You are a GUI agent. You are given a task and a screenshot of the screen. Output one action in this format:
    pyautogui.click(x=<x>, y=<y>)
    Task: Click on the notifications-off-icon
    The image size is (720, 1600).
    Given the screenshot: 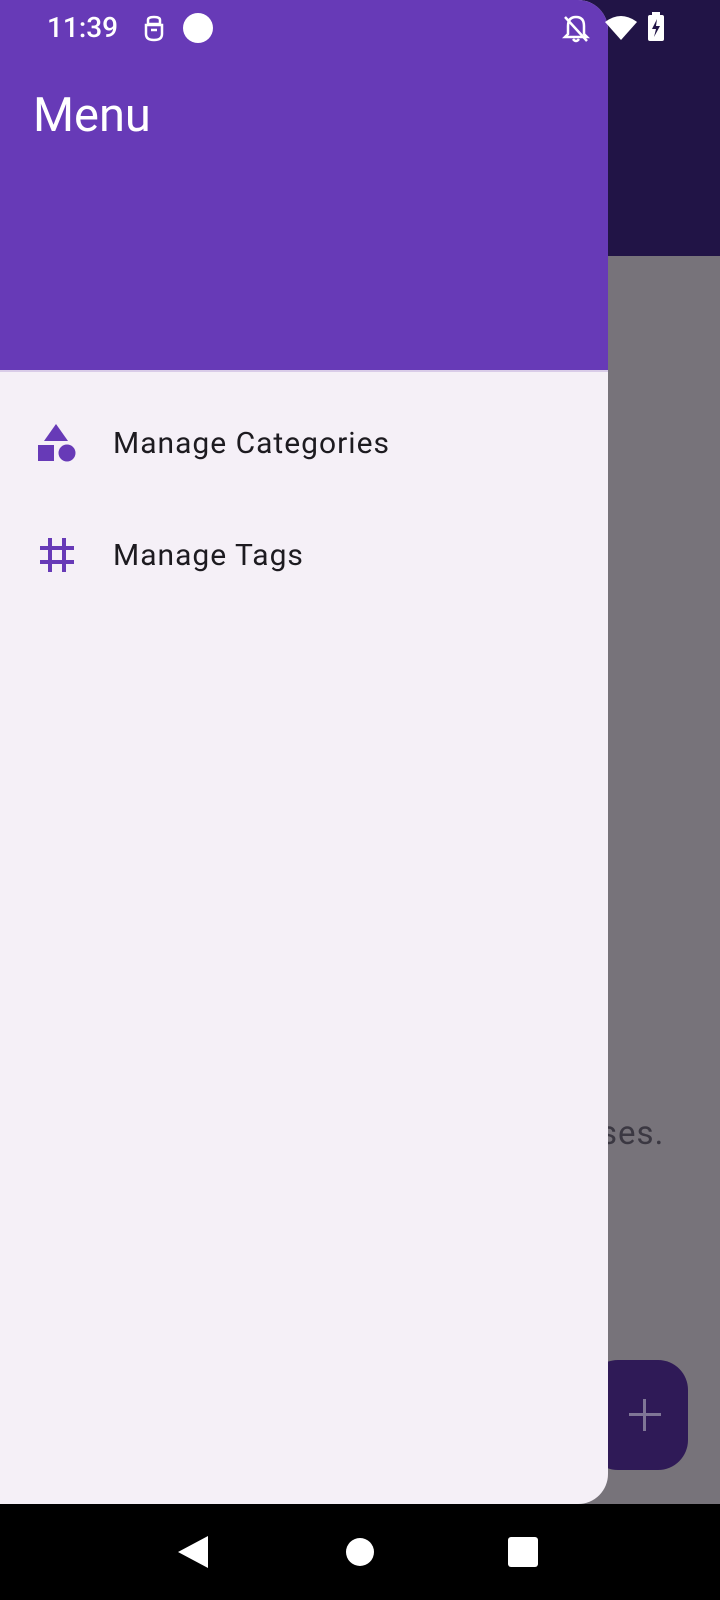 What is the action you would take?
    pyautogui.click(x=576, y=29)
    